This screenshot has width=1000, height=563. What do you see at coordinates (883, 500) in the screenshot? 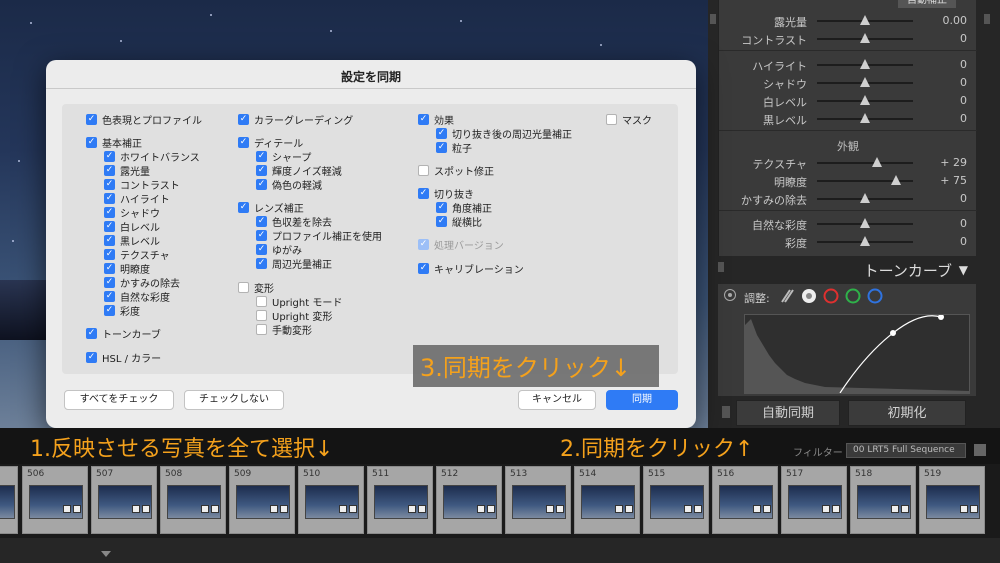
I see `thumbnail: 518` at bounding box center [883, 500].